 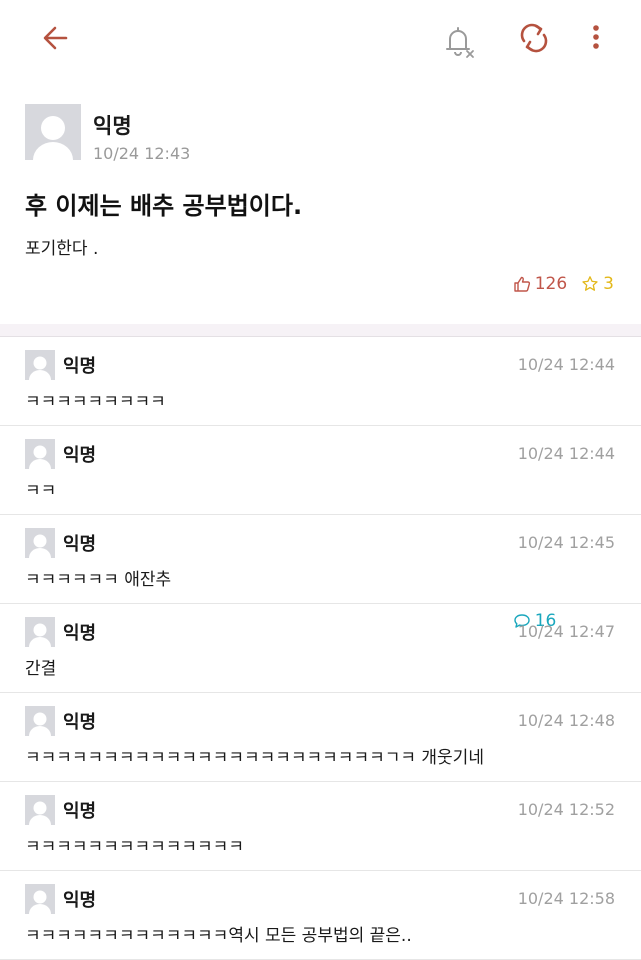 What do you see at coordinates (218, 936) in the screenshot?
I see `comment-text: ㅋㅋㅋㅋㅋㅋㅋㅋㅋㅋㅋㅋㅋ역시 모든 공부법의 끝은..` at bounding box center [218, 936].